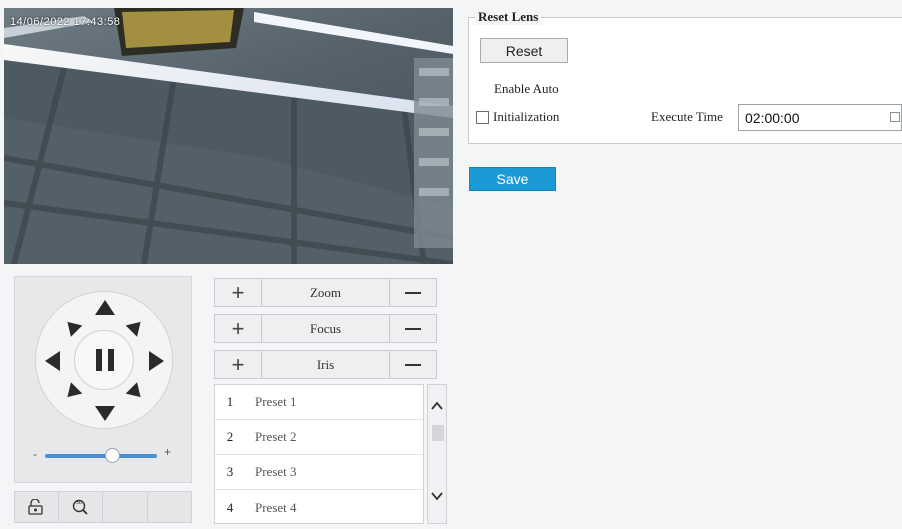 This screenshot has height=529, width=902. What do you see at coordinates (276, 507) in the screenshot?
I see `preset-name: Preset 4` at bounding box center [276, 507].